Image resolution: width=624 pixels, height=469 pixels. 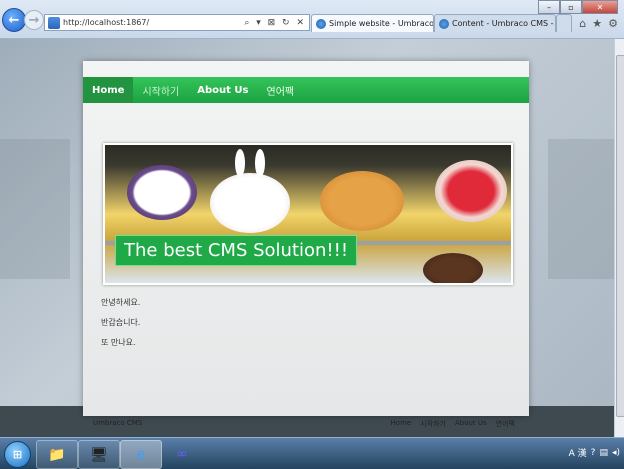 I want to click on taskbar-internet-explorer: e, so click(x=141, y=454).